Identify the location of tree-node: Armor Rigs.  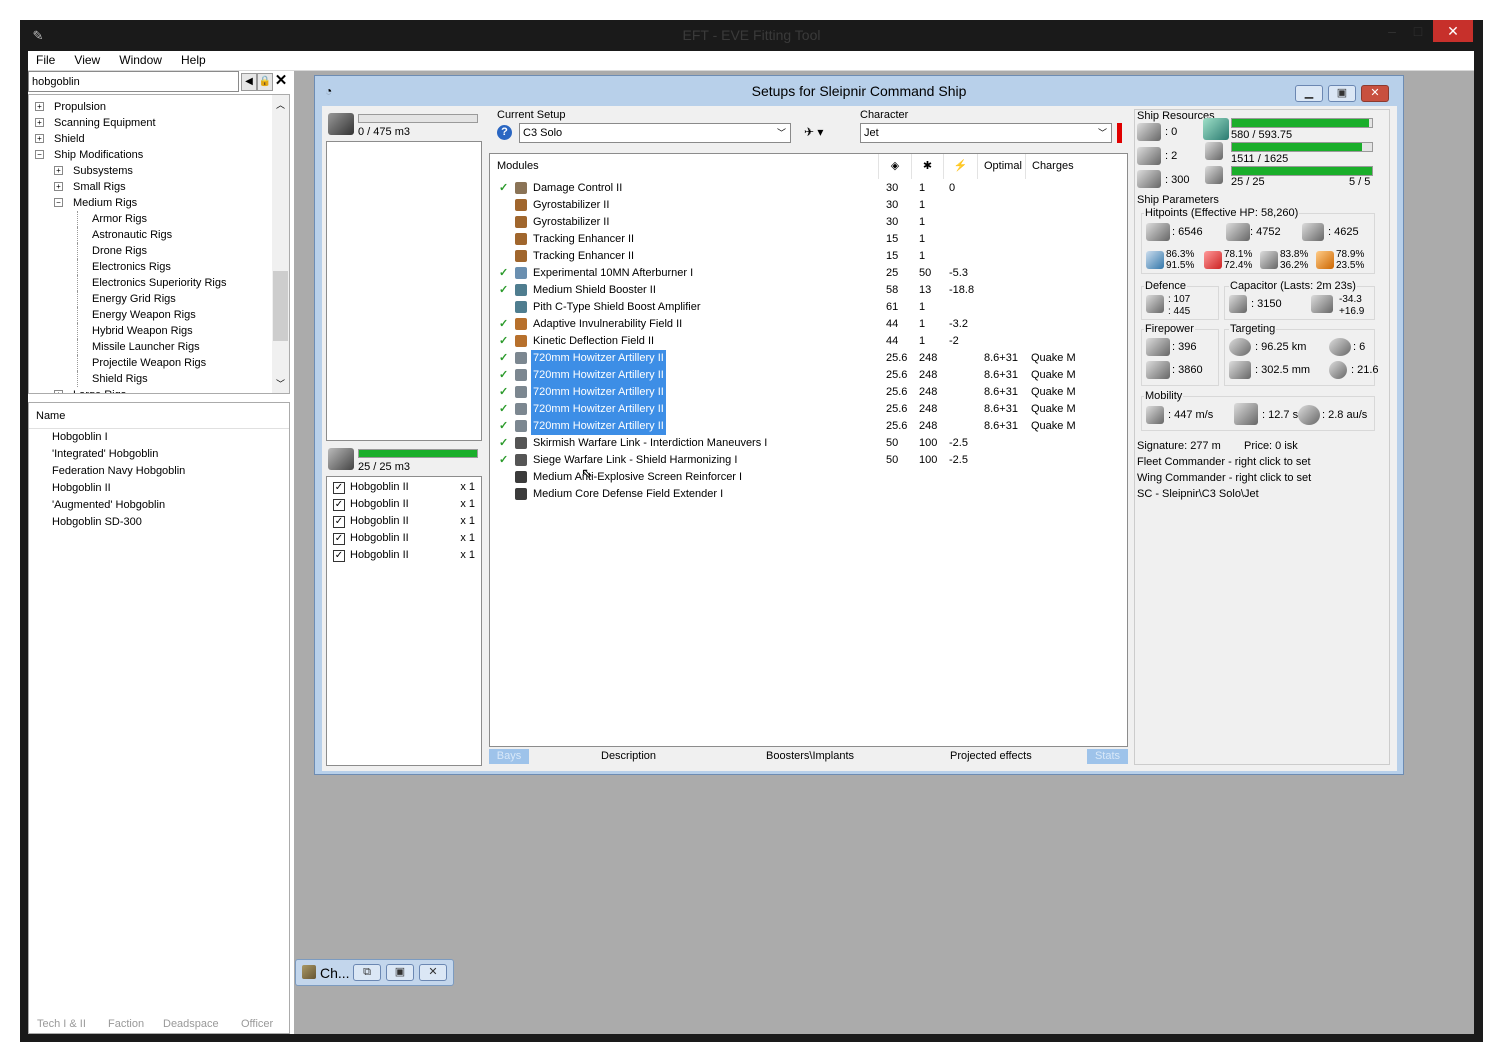
(119, 219).